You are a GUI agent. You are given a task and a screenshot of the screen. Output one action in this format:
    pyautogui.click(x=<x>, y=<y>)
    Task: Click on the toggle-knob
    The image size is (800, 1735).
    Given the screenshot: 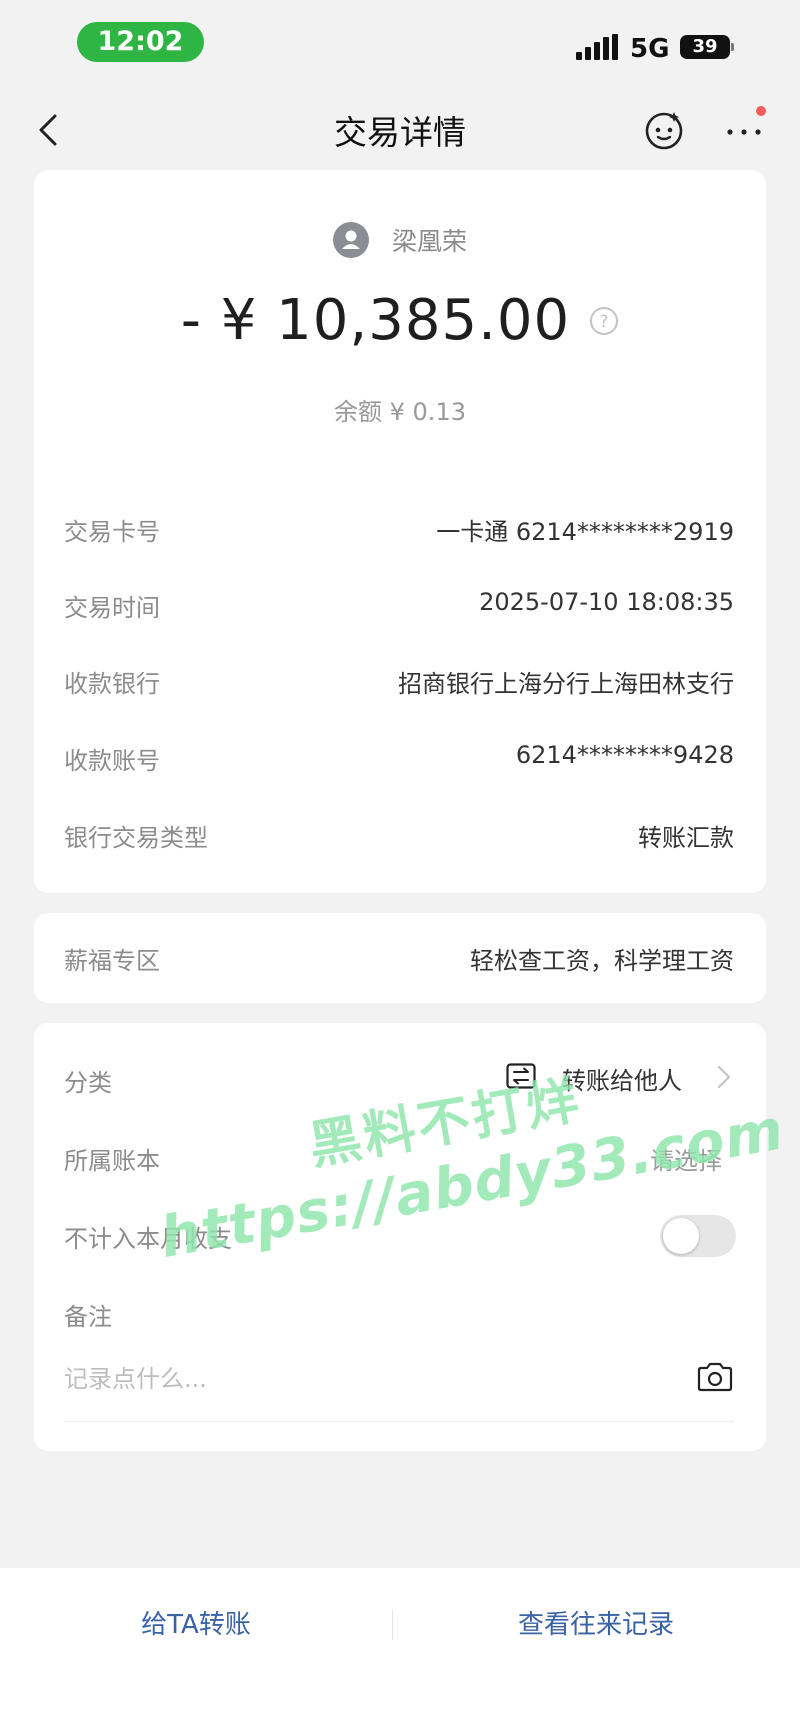 What is the action you would take?
    pyautogui.click(x=681, y=1236)
    